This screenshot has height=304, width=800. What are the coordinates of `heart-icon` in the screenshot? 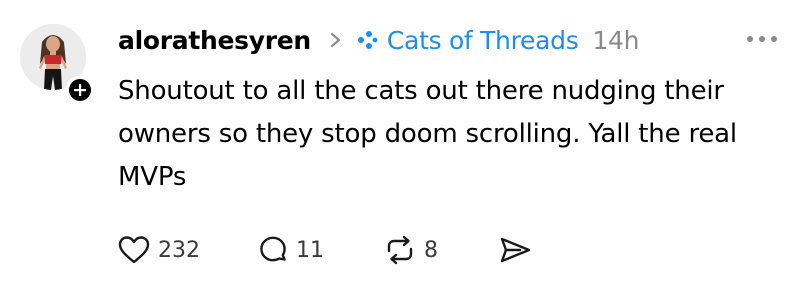 It's located at (134, 250).